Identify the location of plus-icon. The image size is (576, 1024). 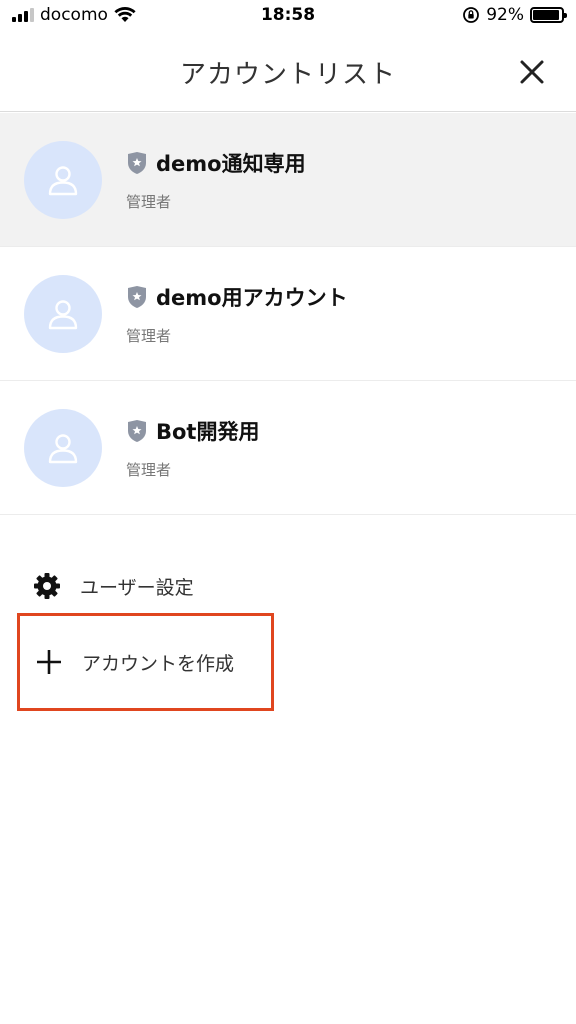
(49, 662).